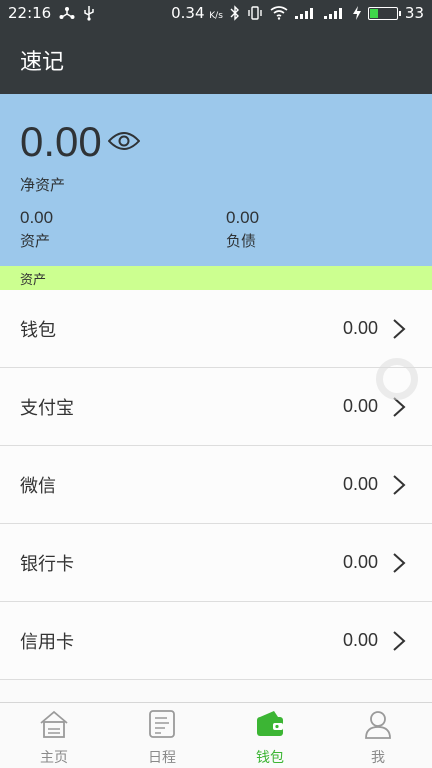 Image resolution: width=432 pixels, height=768 pixels. Describe the element at coordinates (30, 13) in the screenshot. I see `status-time: 22:16` at that location.